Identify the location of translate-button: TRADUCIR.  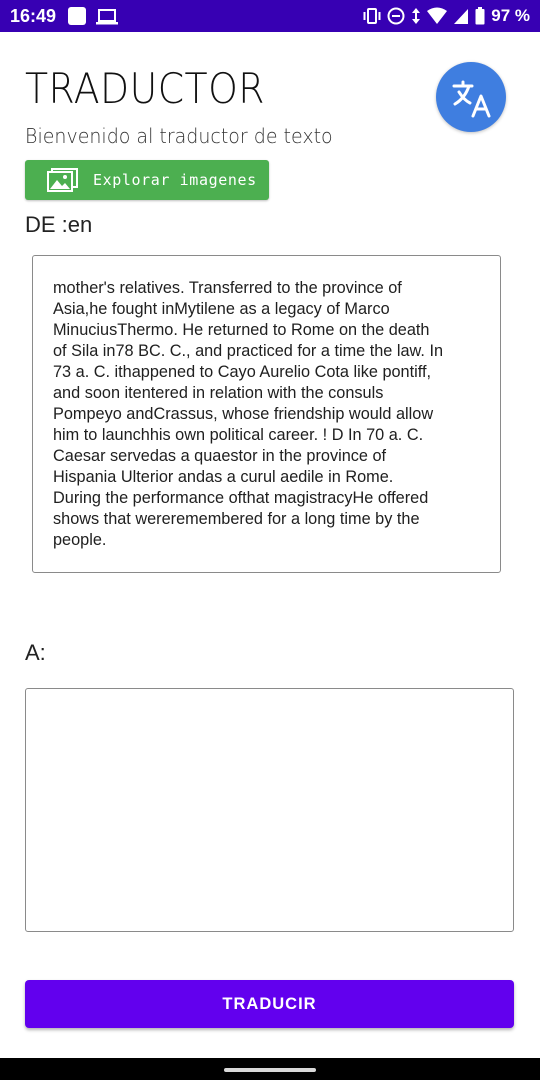
(269, 1004).